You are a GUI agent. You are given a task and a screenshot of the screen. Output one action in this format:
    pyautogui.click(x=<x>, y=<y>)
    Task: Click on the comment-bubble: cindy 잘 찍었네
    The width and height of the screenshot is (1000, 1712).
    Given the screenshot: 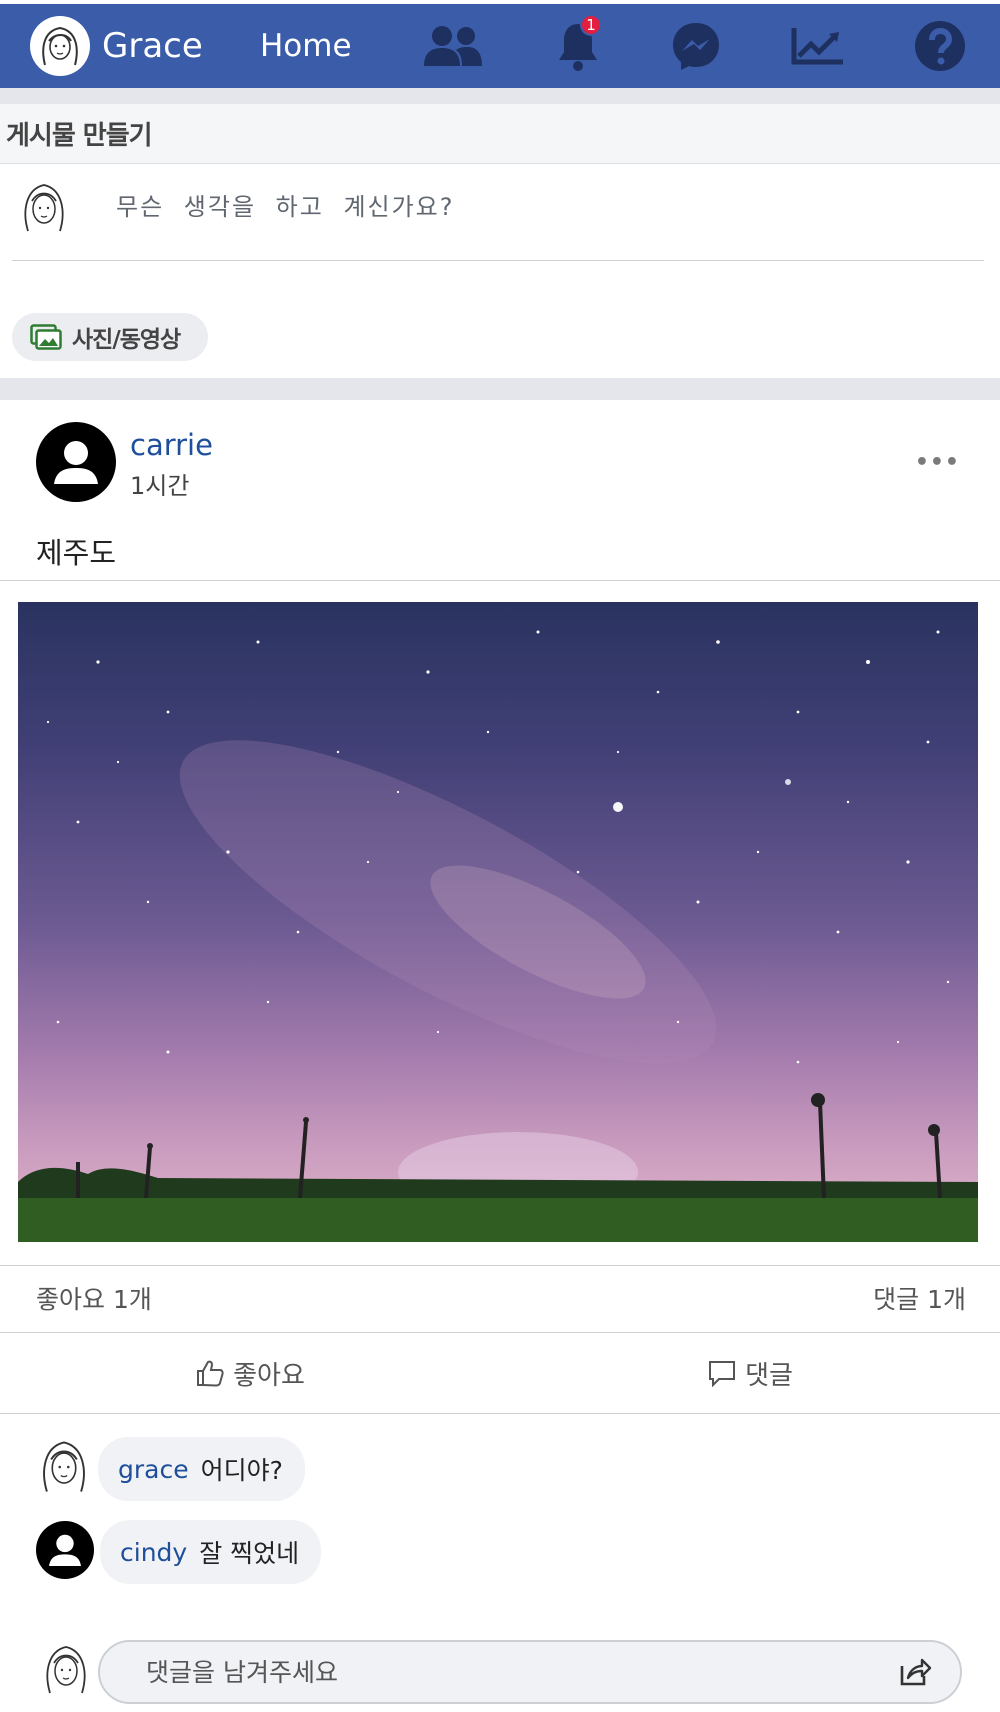 What is the action you would take?
    pyautogui.click(x=211, y=1552)
    